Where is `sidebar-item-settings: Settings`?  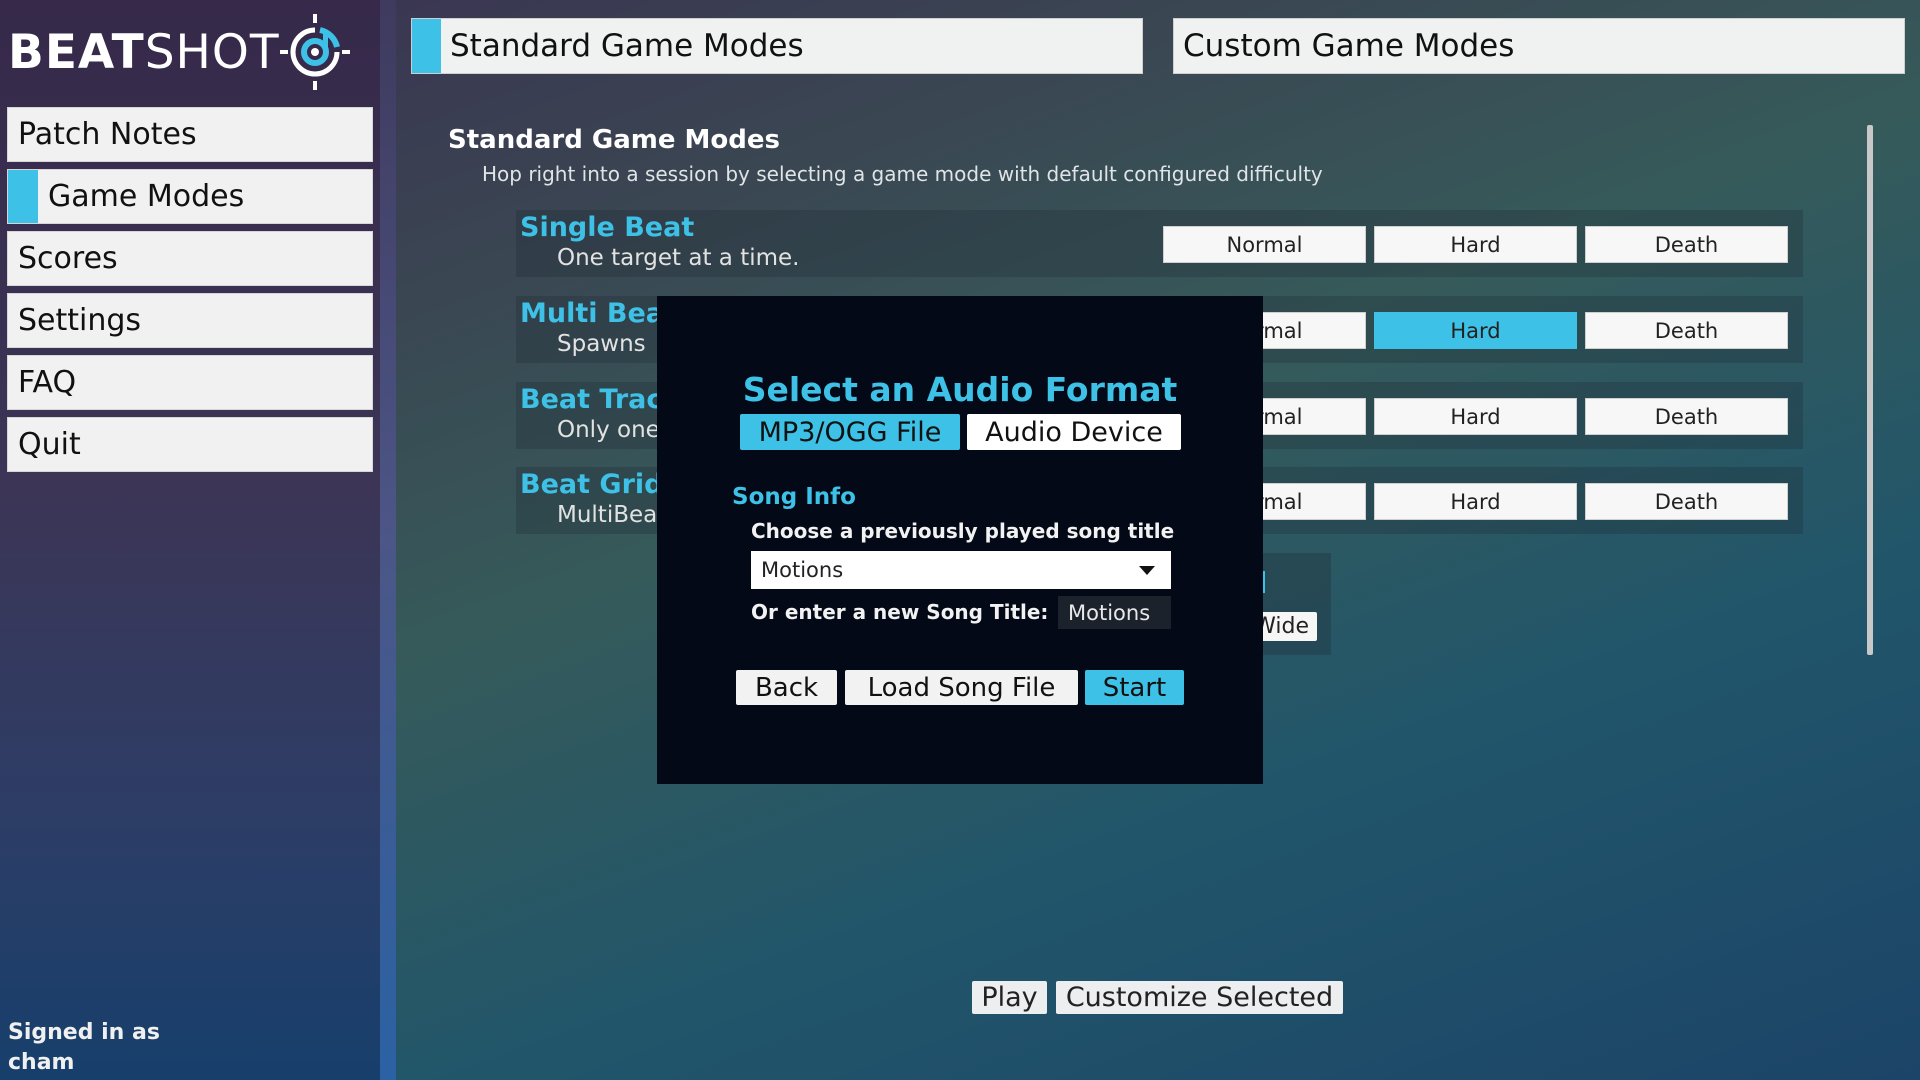
sidebar-item-settings: Settings is located at coordinates (190, 320).